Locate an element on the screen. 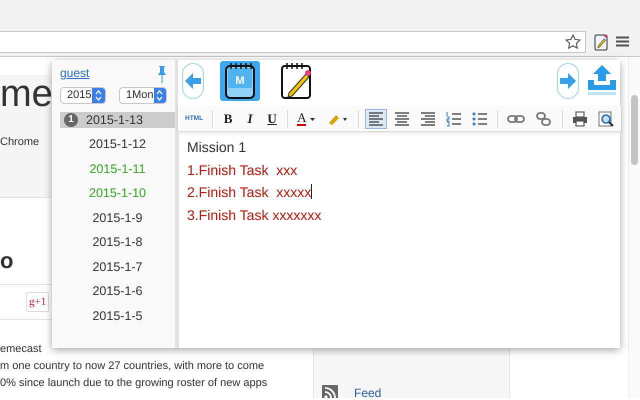 Image resolution: width=640 pixels, height=400 pixels. page-subtitle: Chrome is located at coordinates (20, 142).